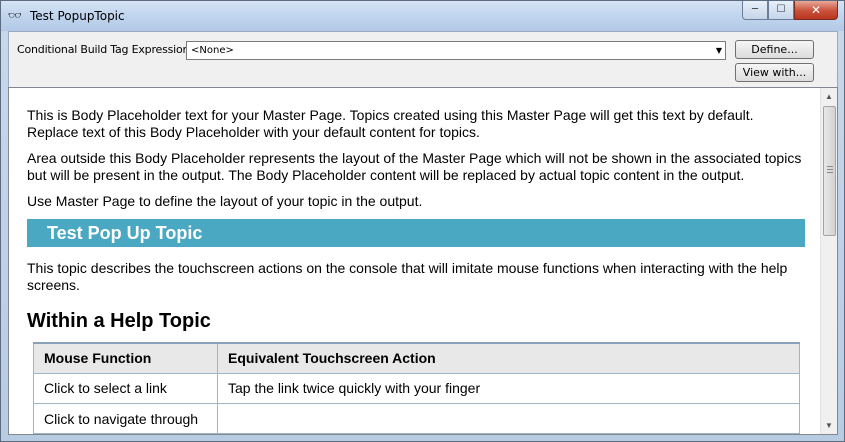  What do you see at coordinates (105, 49) in the screenshot?
I see `cbt-expression-label: Conditional Build Tag Expression:` at bounding box center [105, 49].